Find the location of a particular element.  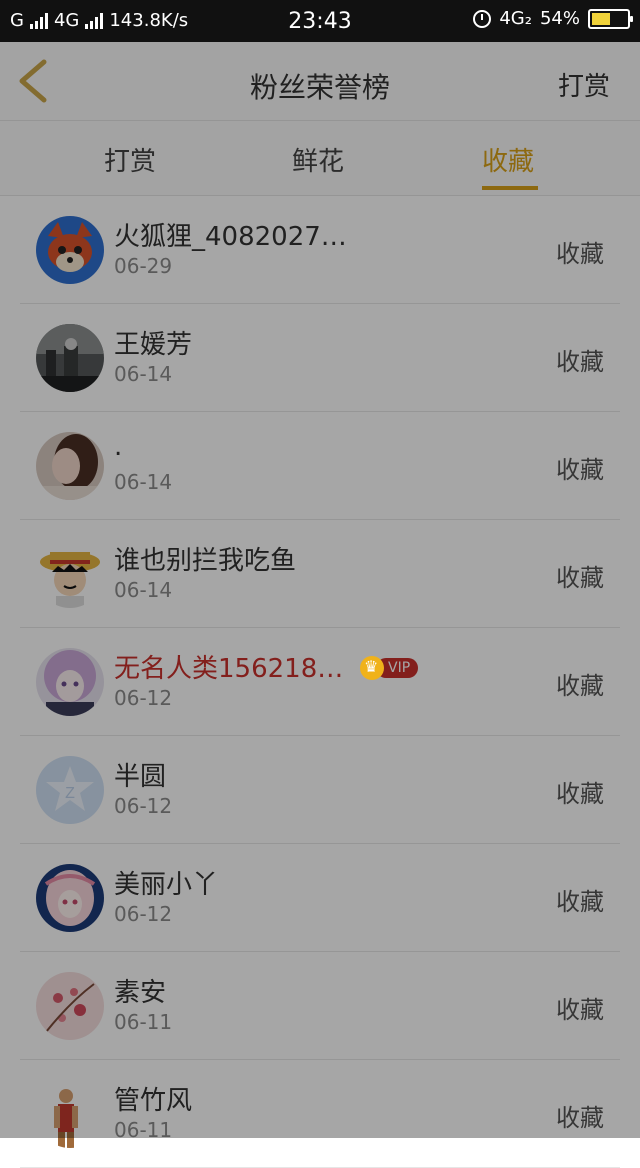

list-item: 火狐狸_4082027… 06-29 收藏 is located at coordinates (320, 250).